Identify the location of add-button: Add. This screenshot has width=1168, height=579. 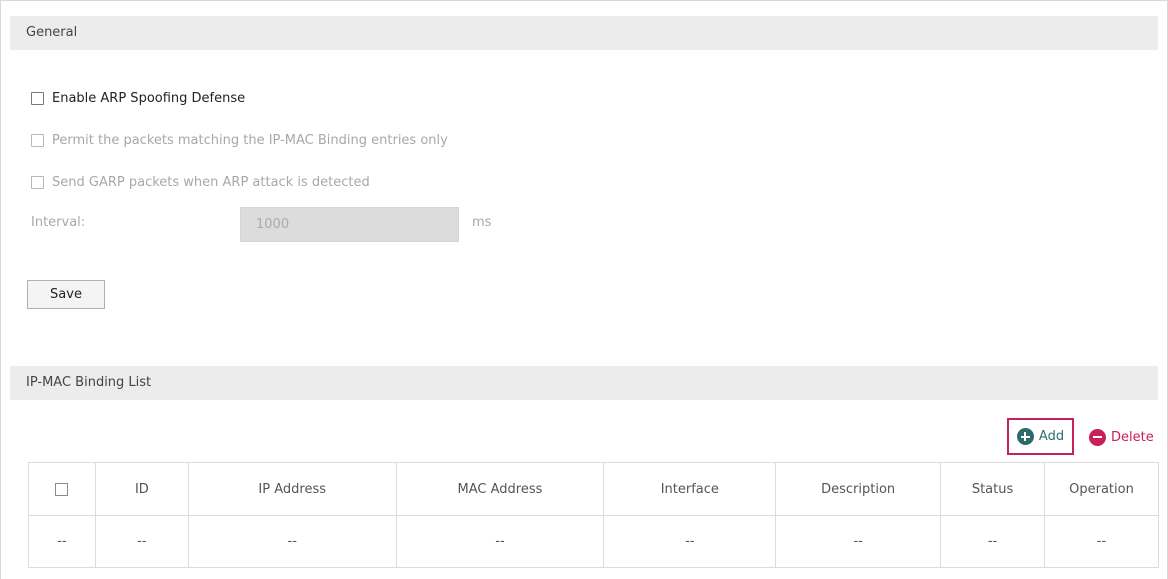
(1040, 436).